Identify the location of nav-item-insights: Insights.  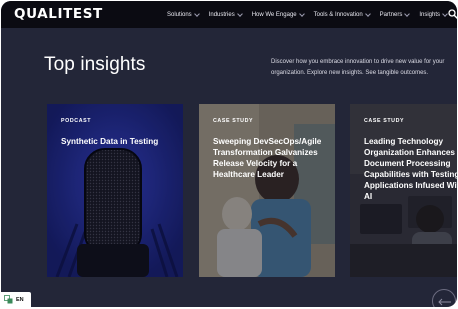
(433, 14).